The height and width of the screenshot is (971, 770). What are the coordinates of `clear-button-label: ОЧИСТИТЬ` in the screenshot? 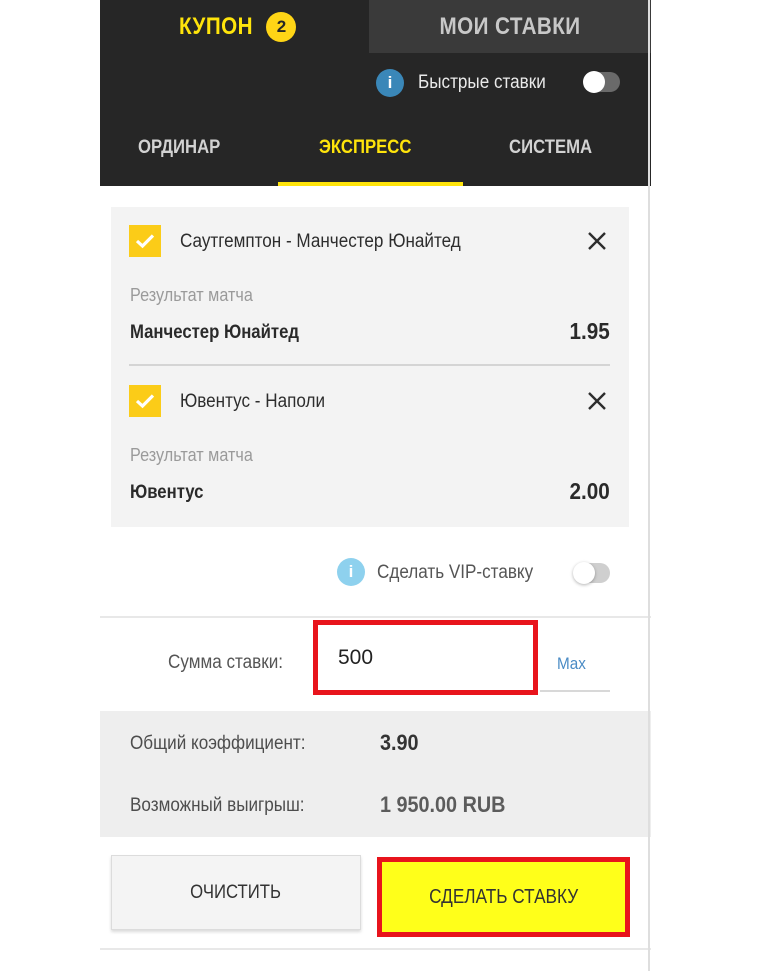 It's located at (236, 892).